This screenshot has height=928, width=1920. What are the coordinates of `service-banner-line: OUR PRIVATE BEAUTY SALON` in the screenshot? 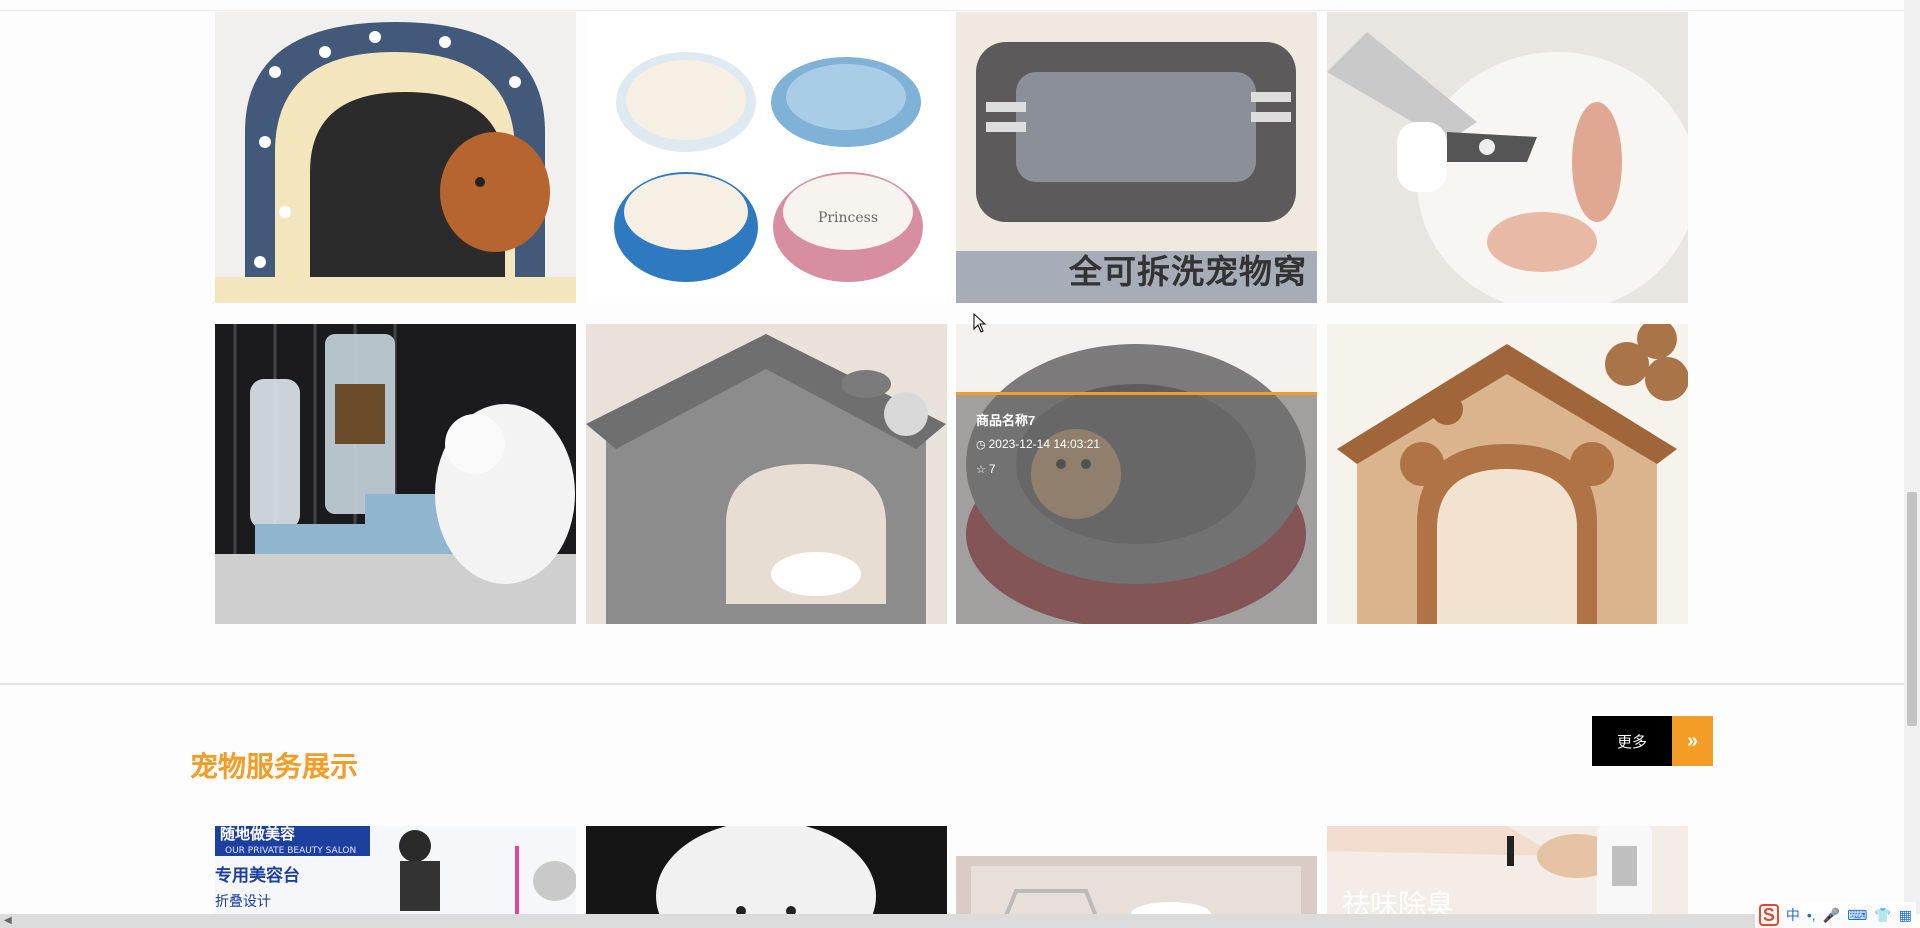 It's located at (290, 851).